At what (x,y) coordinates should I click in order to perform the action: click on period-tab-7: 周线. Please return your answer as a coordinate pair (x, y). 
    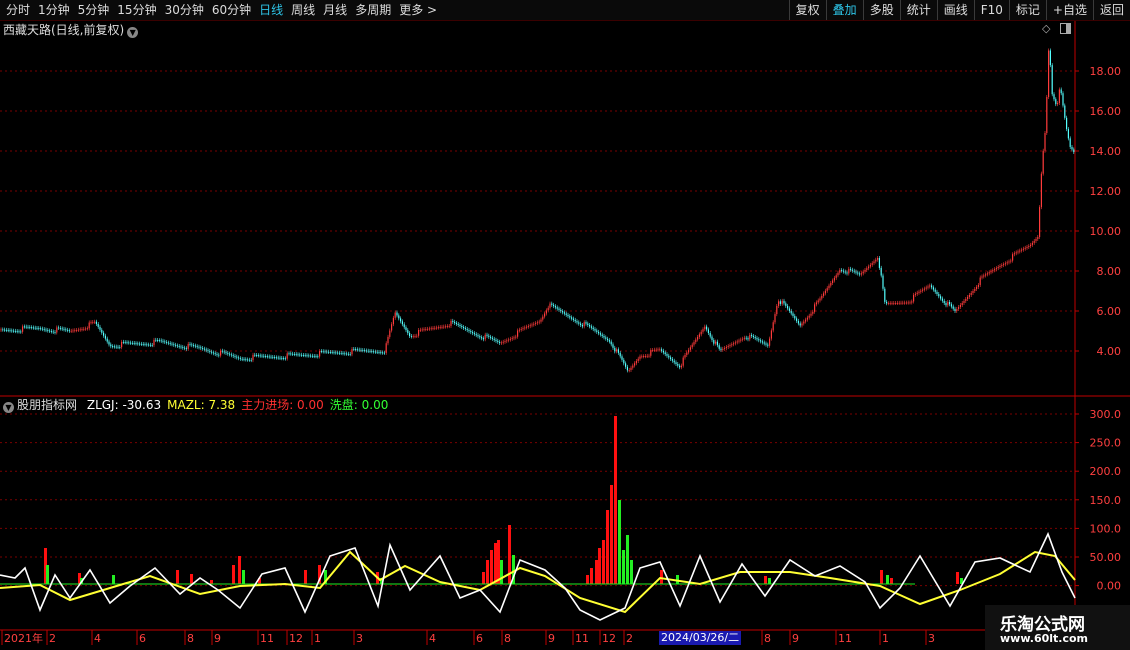
    Looking at the image, I should click on (303, 10).